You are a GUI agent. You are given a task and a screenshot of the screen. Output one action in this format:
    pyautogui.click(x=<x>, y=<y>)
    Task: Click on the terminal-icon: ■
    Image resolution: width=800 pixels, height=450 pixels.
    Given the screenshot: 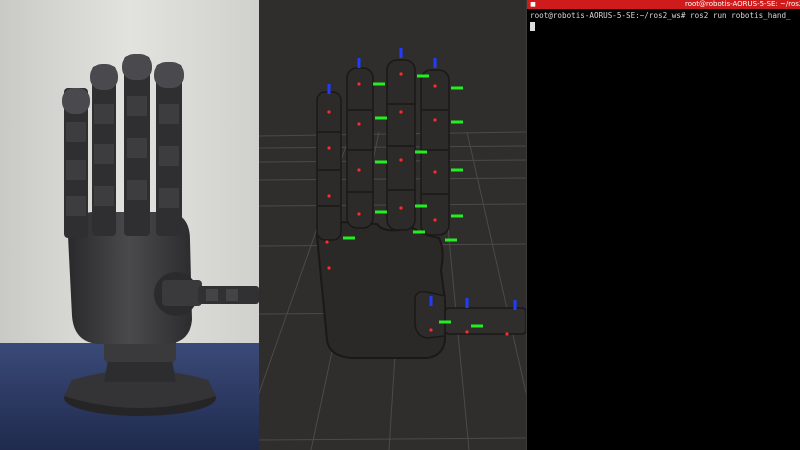 What is the action you would take?
    pyautogui.click(x=533, y=4)
    